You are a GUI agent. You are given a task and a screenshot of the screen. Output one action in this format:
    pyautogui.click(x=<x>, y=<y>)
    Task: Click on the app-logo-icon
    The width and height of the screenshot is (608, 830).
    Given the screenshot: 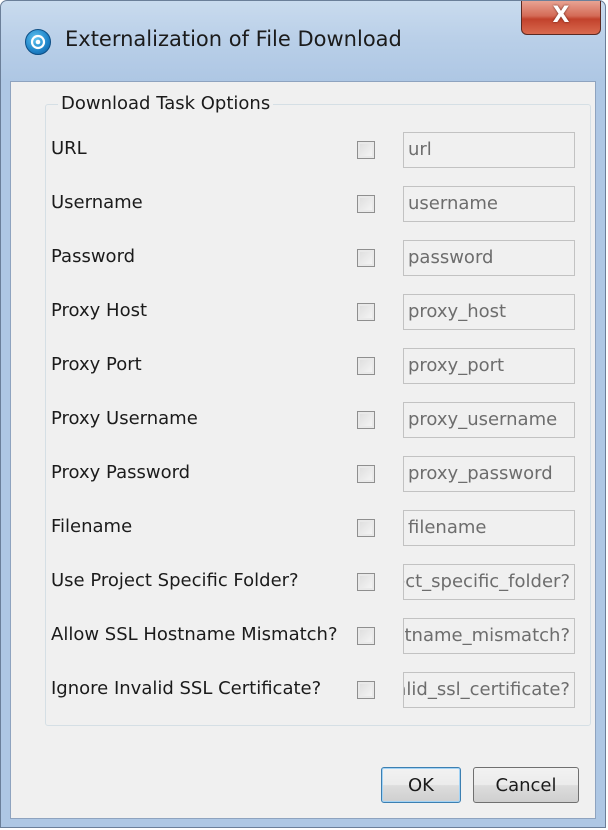 What is the action you would take?
    pyautogui.click(x=38, y=42)
    